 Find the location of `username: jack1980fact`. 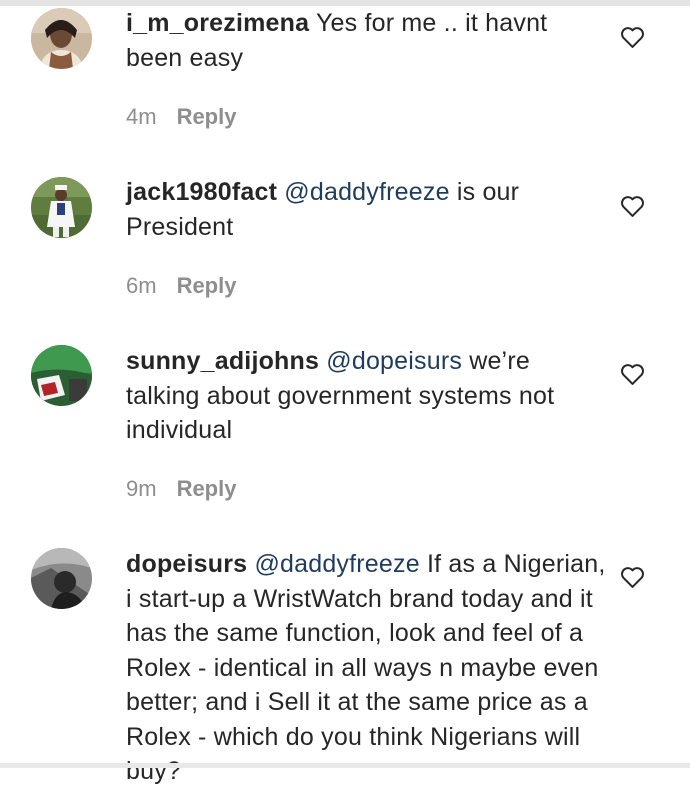

username: jack1980fact is located at coordinates (201, 192).